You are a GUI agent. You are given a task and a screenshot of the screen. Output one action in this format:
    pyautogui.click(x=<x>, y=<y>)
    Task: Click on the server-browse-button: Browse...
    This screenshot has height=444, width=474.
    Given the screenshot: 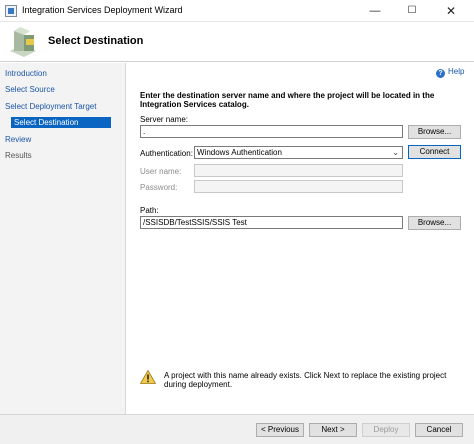 What is the action you would take?
    pyautogui.click(x=434, y=132)
    